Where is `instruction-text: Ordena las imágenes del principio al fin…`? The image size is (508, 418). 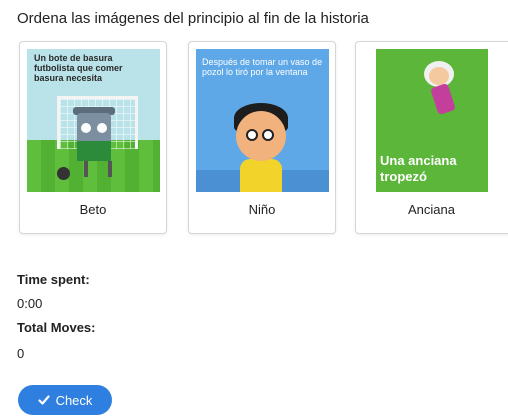
instruction-text: Ordena las imágenes del principio al fin… is located at coordinates (193, 18).